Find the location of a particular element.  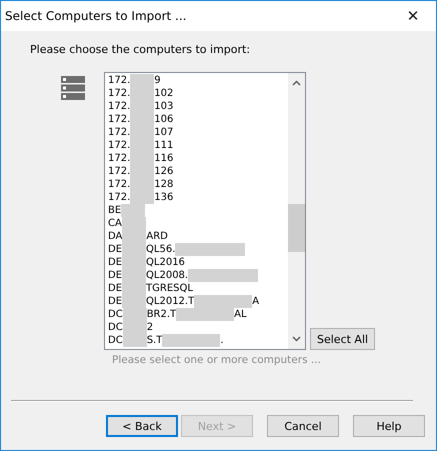

computer-name-part: 128 is located at coordinates (164, 184).